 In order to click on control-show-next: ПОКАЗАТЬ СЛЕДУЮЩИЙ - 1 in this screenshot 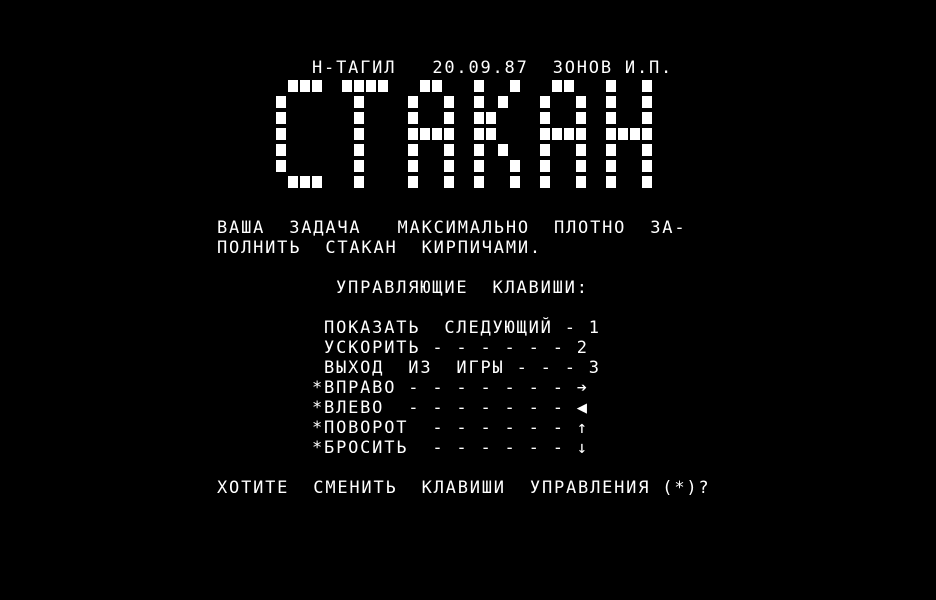, I will do `click(456, 328)`.